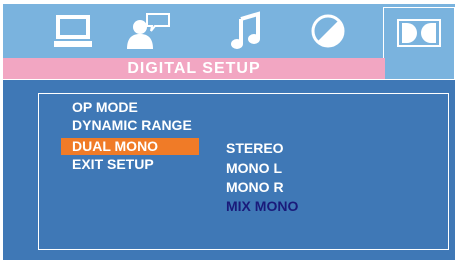 Image resolution: width=458 pixels, height=262 pixels. What do you see at coordinates (132, 125) in the screenshot?
I see `menu-item-dynamic-range: DYNAMIC RANGE` at bounding box center [132, 125].